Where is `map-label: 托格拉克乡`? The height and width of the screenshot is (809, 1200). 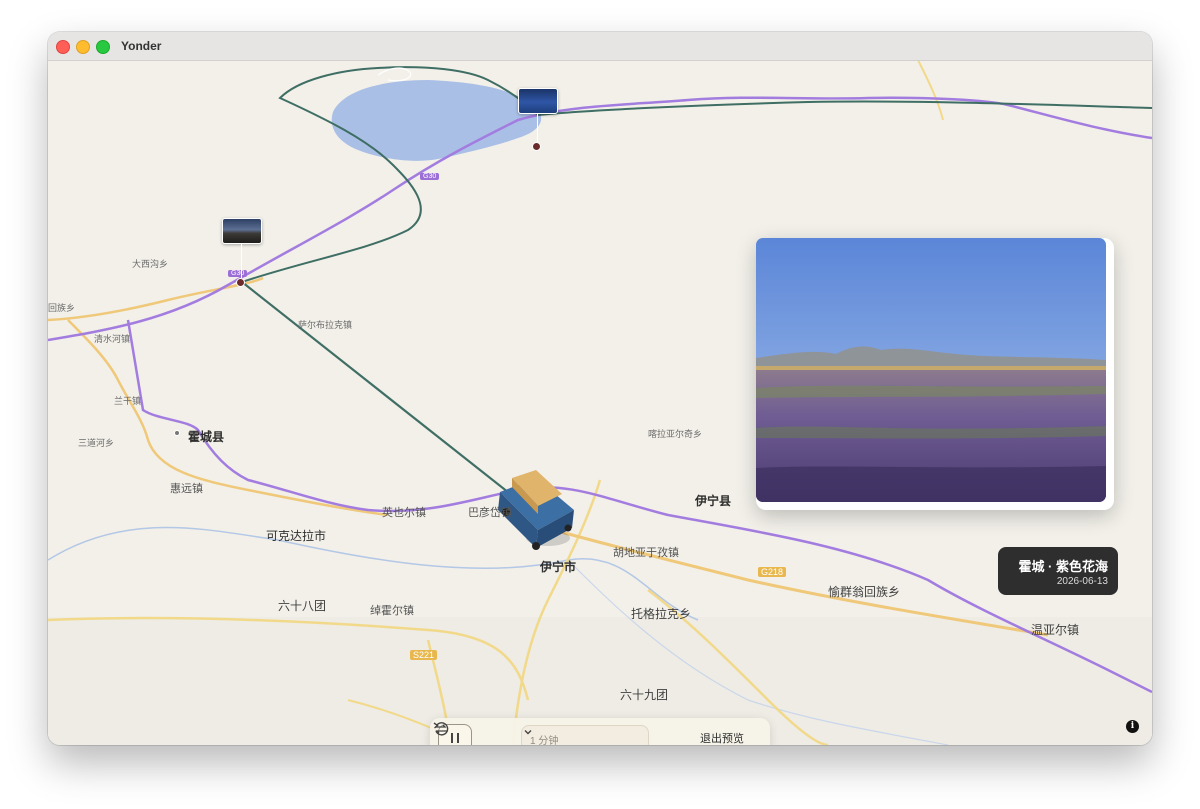 map-label: 托格拉克乡 is located at coordinates (661, 614).